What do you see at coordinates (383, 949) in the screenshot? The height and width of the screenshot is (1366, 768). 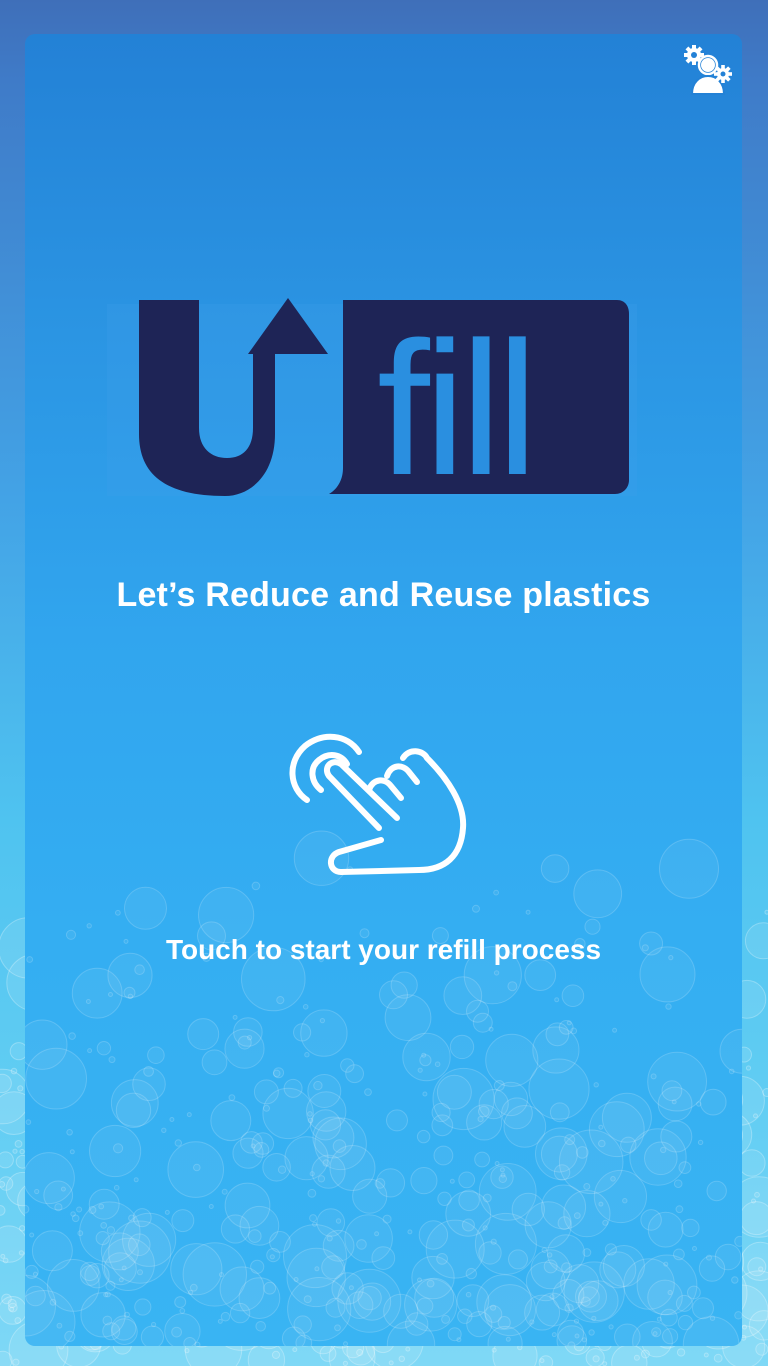 I see `touch-prompt: Touch to start your refill process` at bounding box center [383, 949].